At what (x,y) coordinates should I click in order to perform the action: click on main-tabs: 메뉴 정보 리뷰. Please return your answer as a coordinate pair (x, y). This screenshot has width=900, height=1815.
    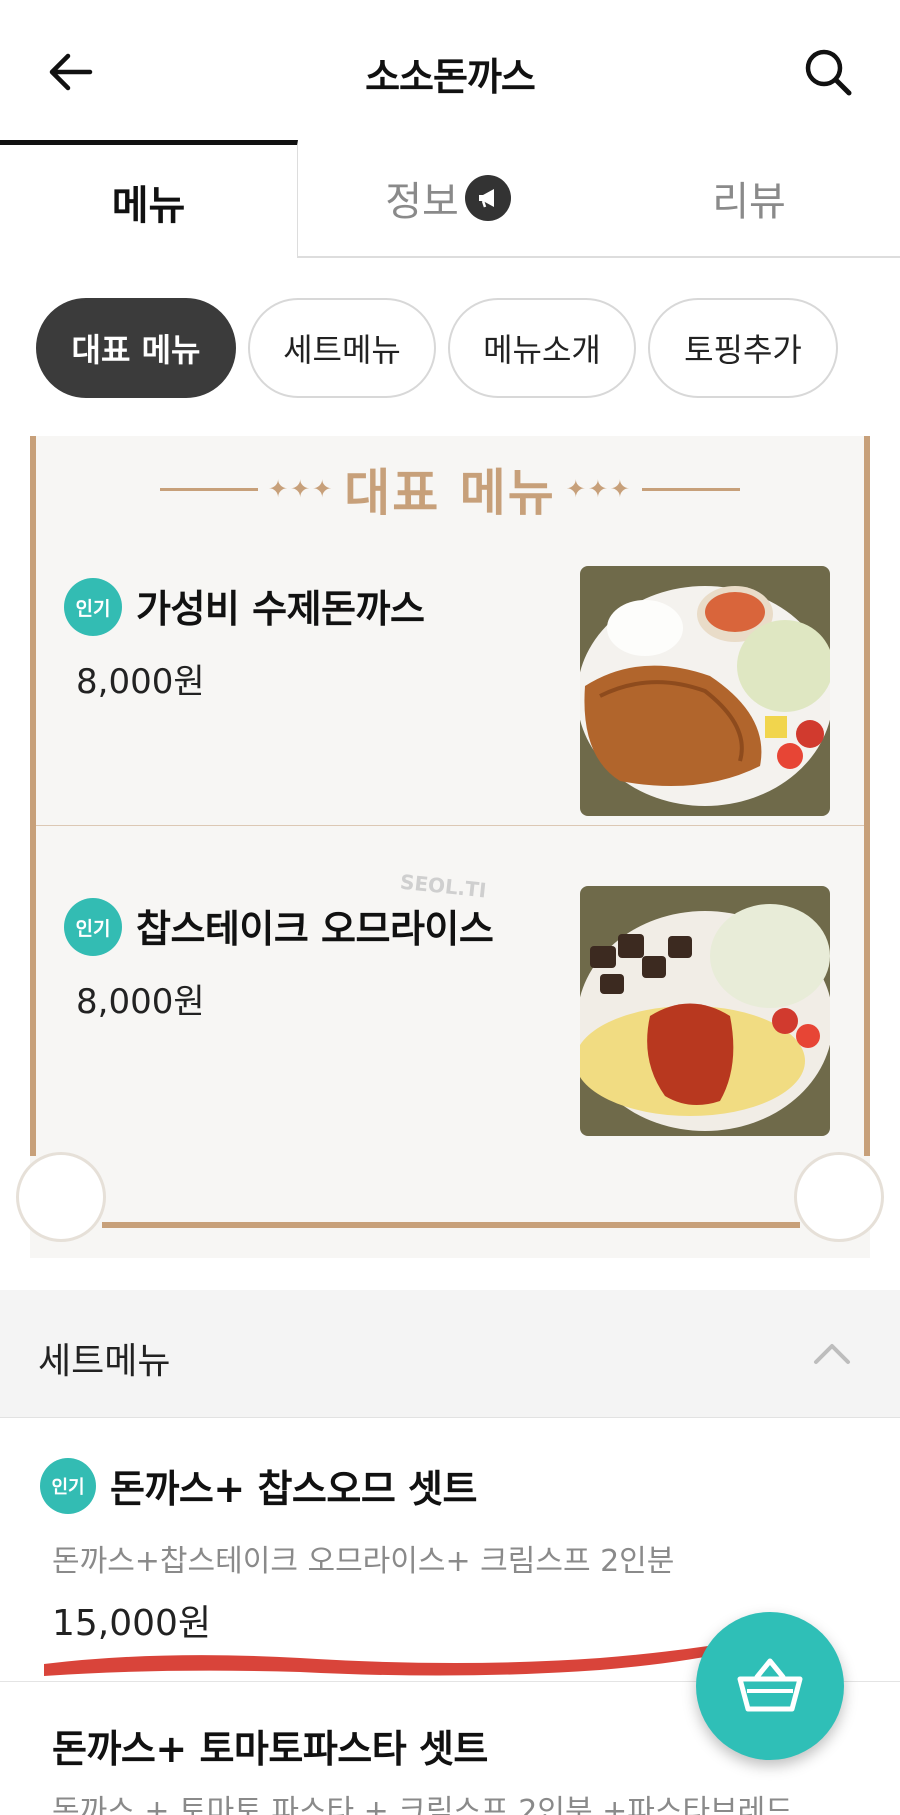
    Looking at the image, I should click on (450, 200).